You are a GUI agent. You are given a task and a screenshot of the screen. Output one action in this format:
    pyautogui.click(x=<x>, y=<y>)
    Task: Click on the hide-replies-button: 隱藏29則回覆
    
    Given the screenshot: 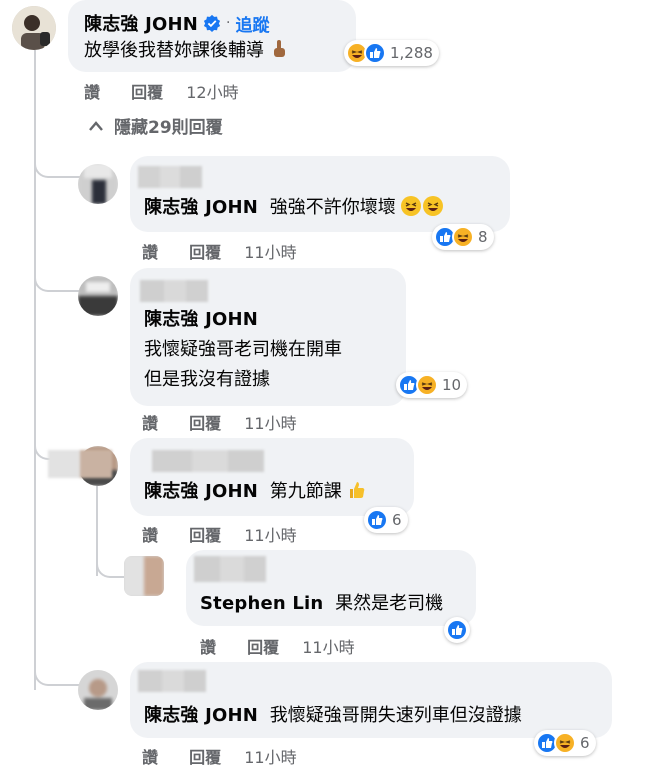 What is the action you would take?
    pyautogui.click(x=155, y=125)
    